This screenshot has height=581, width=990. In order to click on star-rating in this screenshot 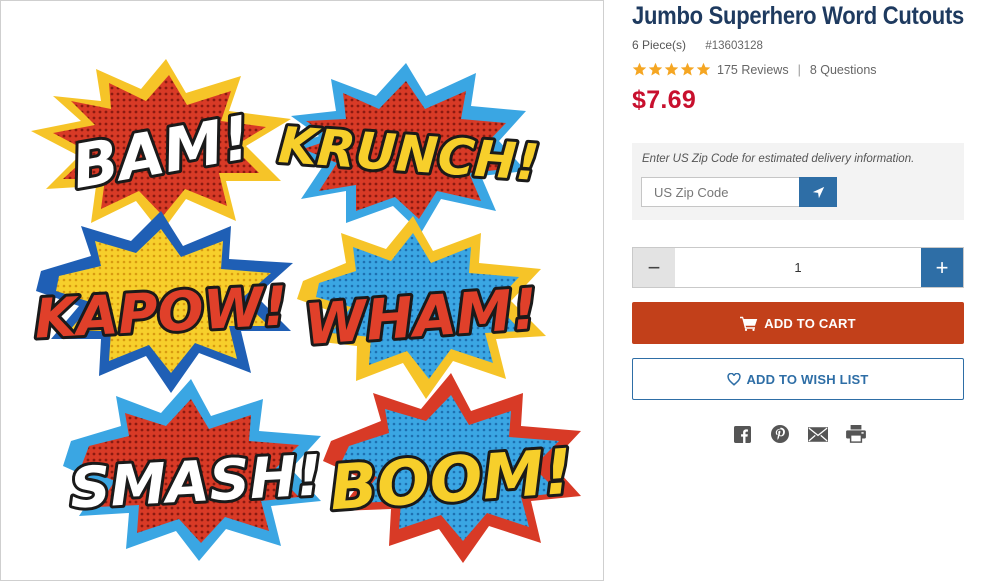, I will do `click(671, 69)`.